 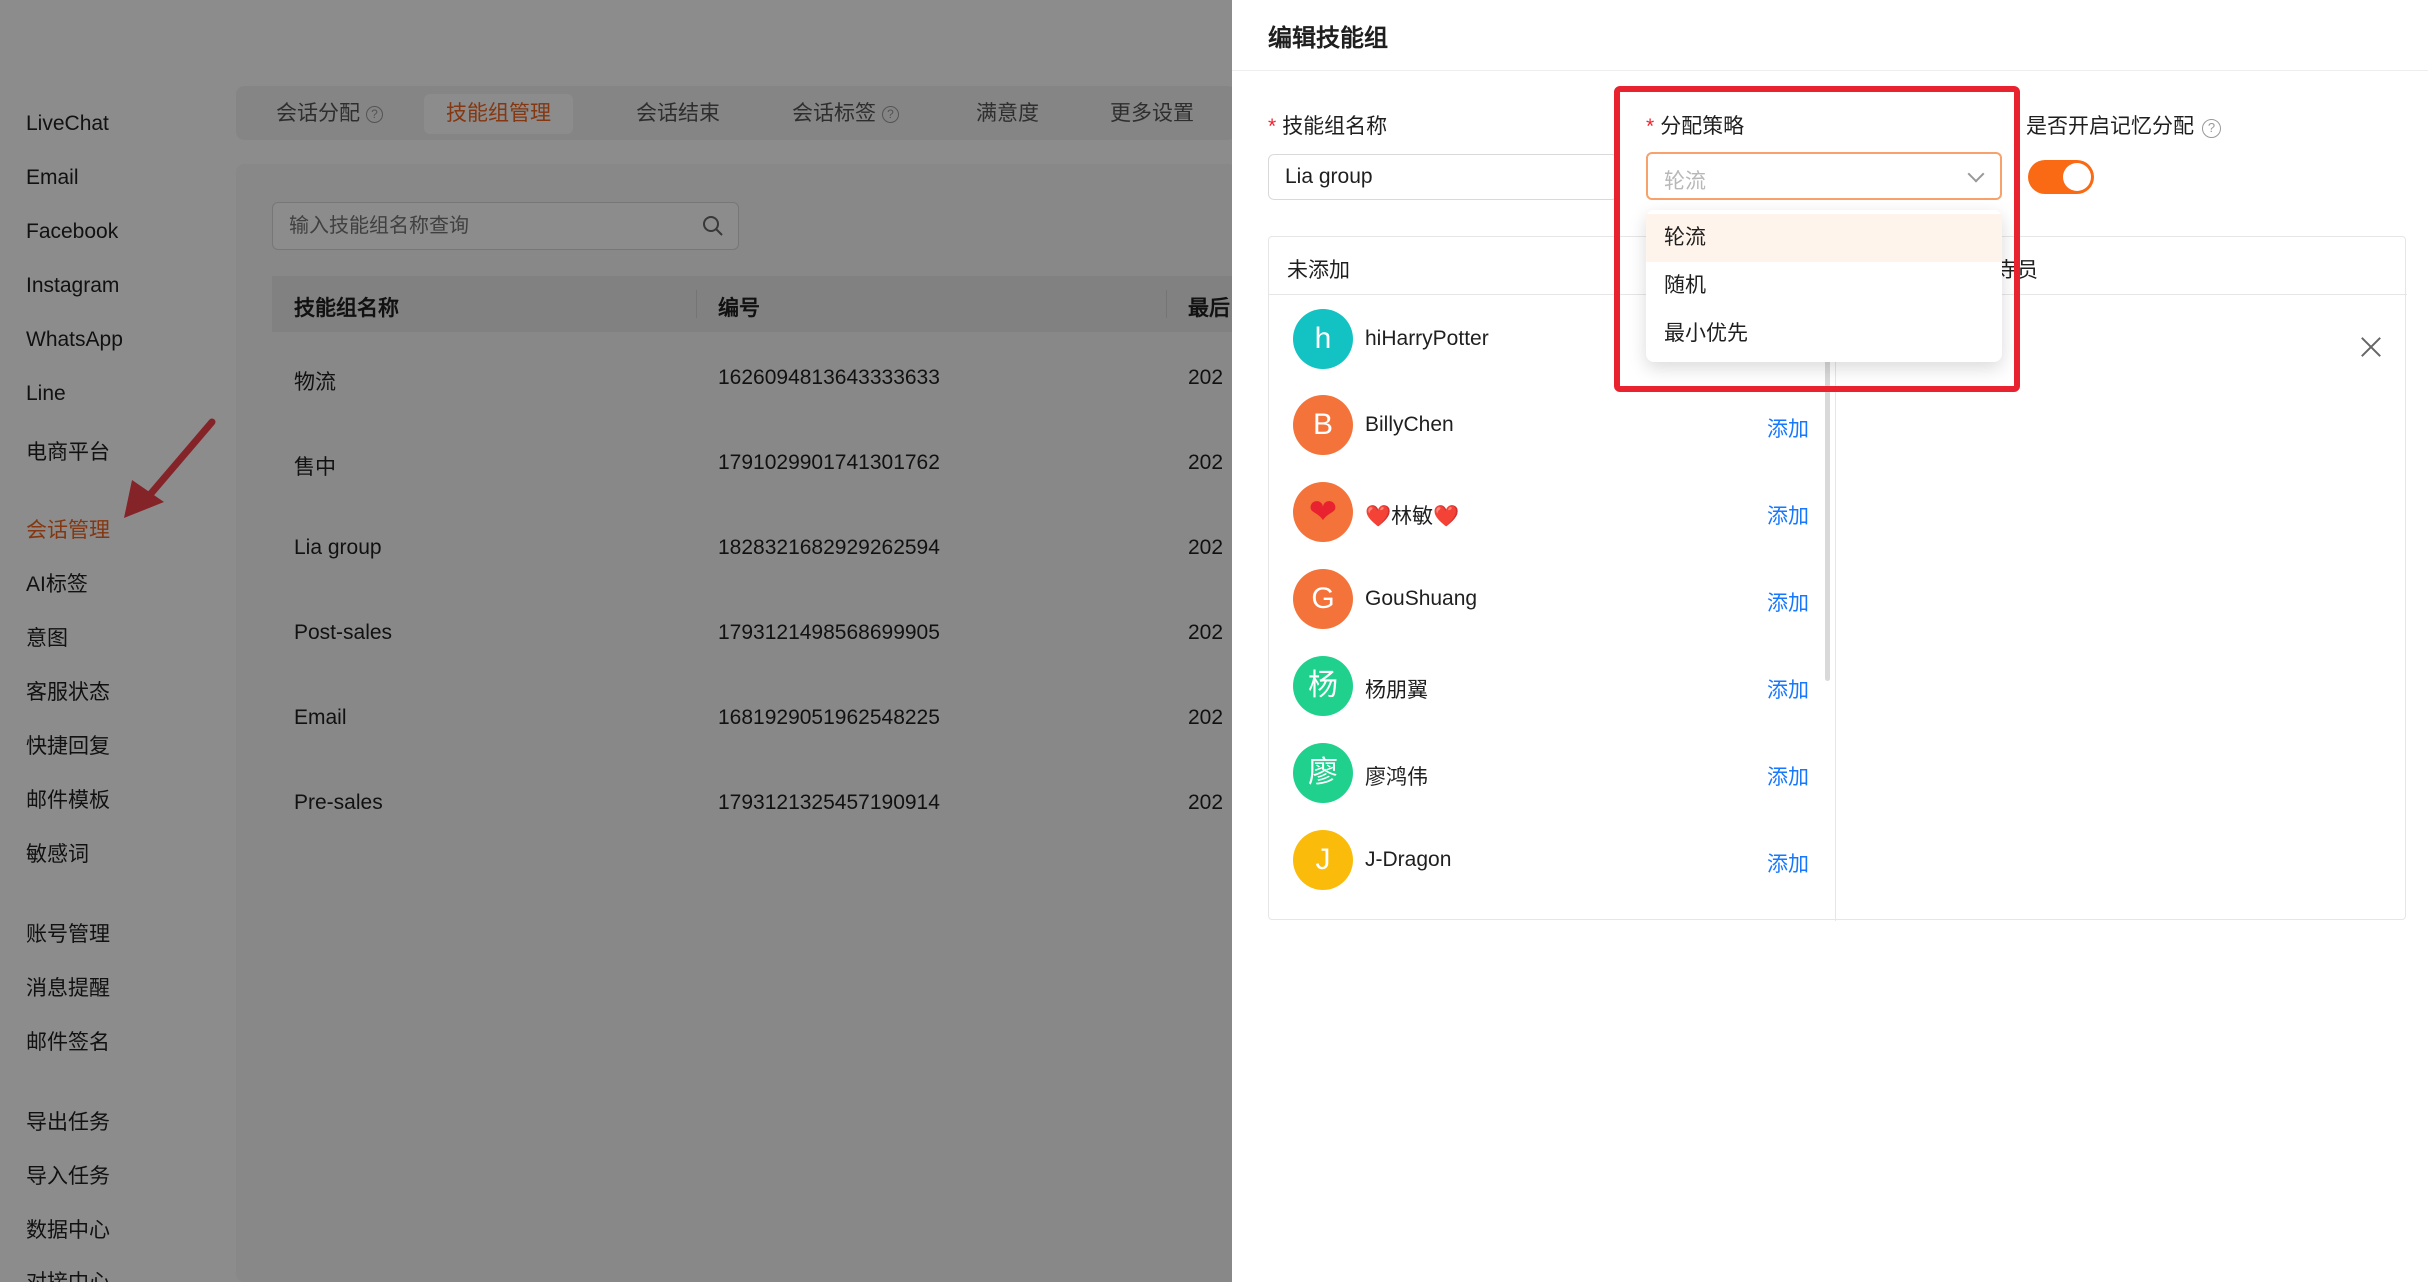 What do you see at coordinates (1323, 773) in the screenshot?
I see `avatar: 廖` at bounding box center [1323, 773].